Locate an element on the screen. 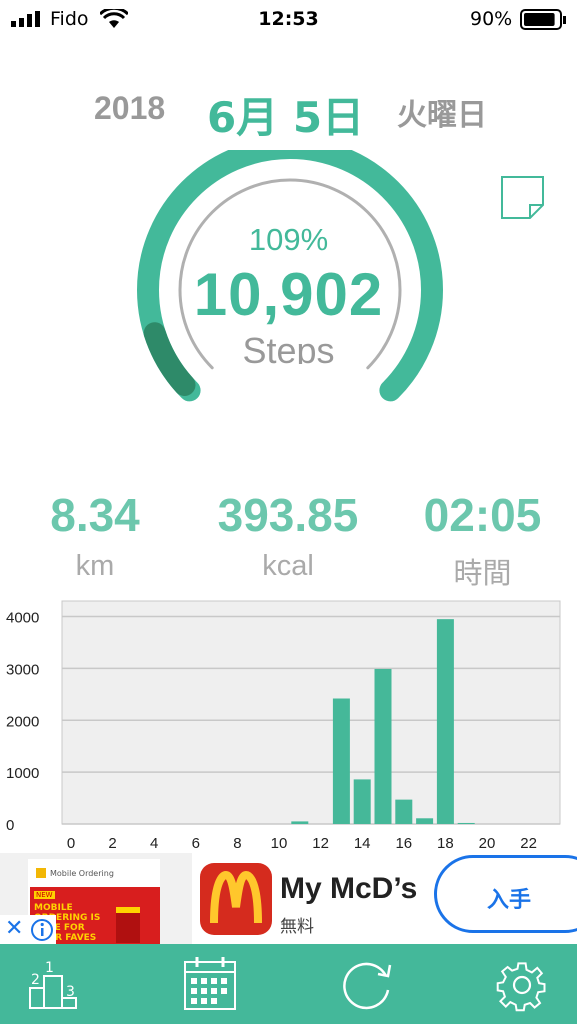 The width and height of the screenshot is (577, 1024). duration-unit: 時間 is located at coordinates (482, 574).